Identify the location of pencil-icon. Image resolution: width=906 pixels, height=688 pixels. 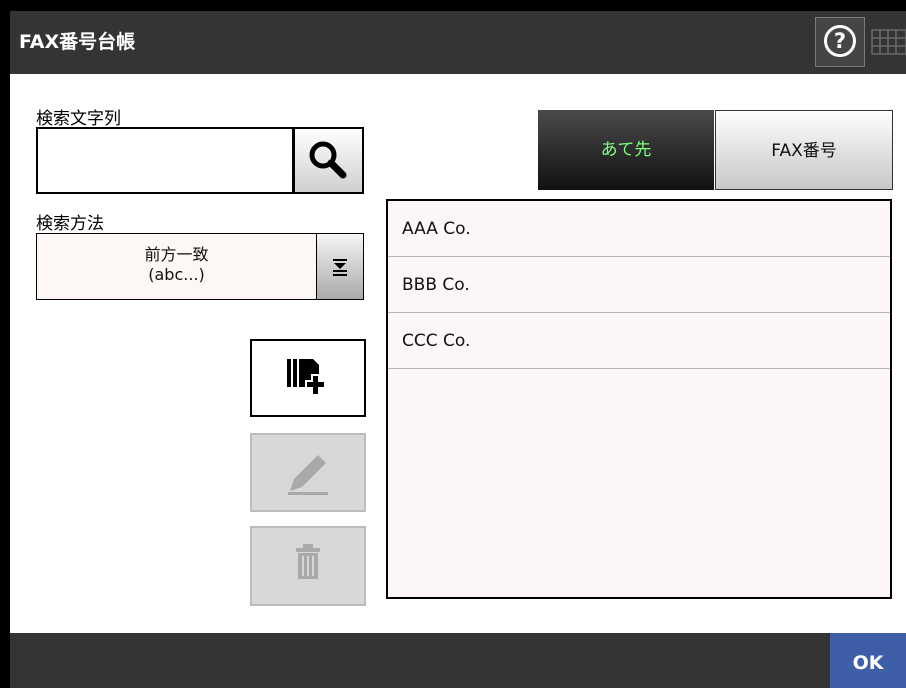
(308, 475).